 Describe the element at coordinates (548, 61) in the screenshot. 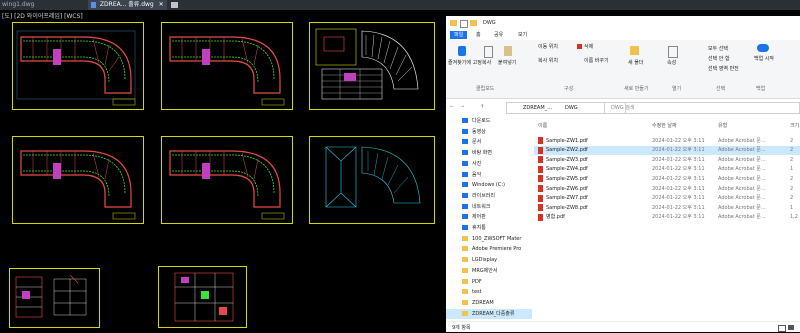

I see `copy-to-button: 복사 위치` at that location.